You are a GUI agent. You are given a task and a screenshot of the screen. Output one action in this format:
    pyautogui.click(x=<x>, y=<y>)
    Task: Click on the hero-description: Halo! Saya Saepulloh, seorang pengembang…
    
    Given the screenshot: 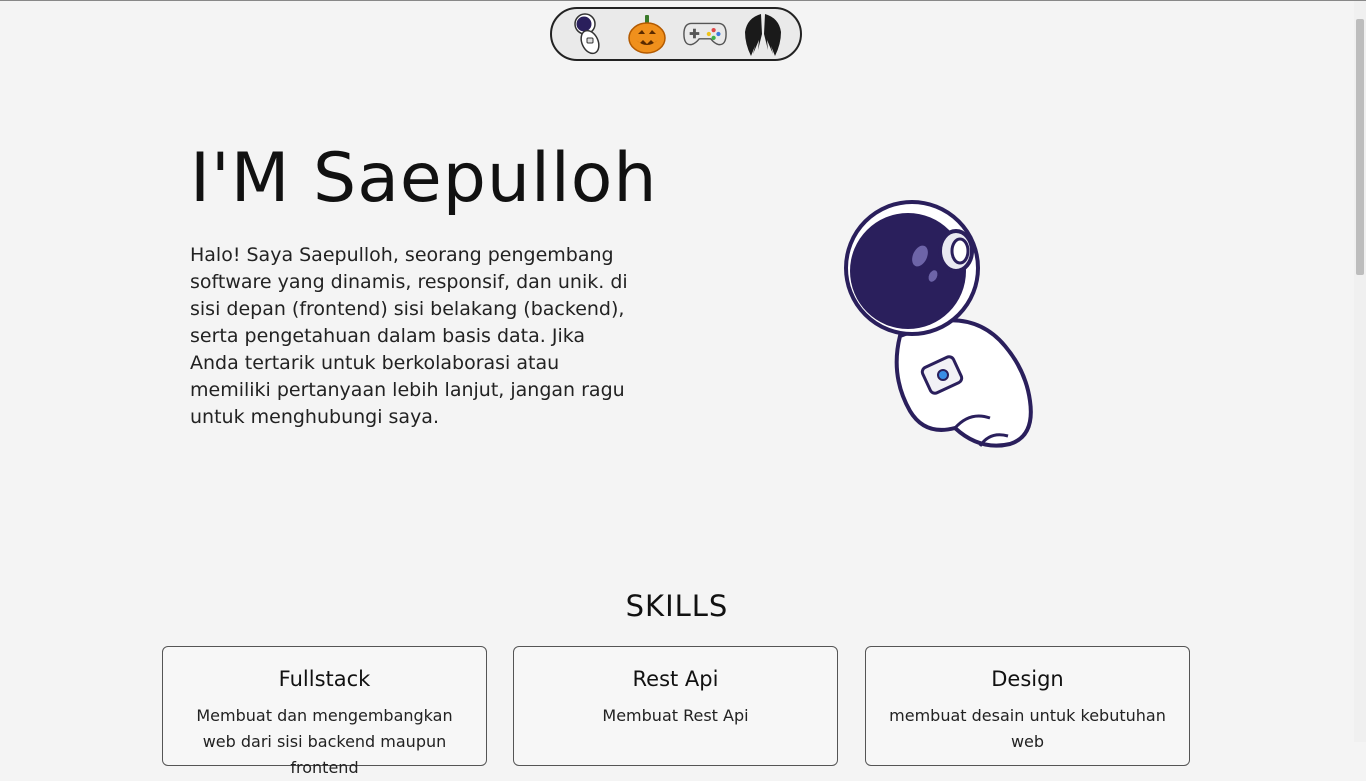 What is the action you would take?
    pyautogui.click(x=409, y=336)
    